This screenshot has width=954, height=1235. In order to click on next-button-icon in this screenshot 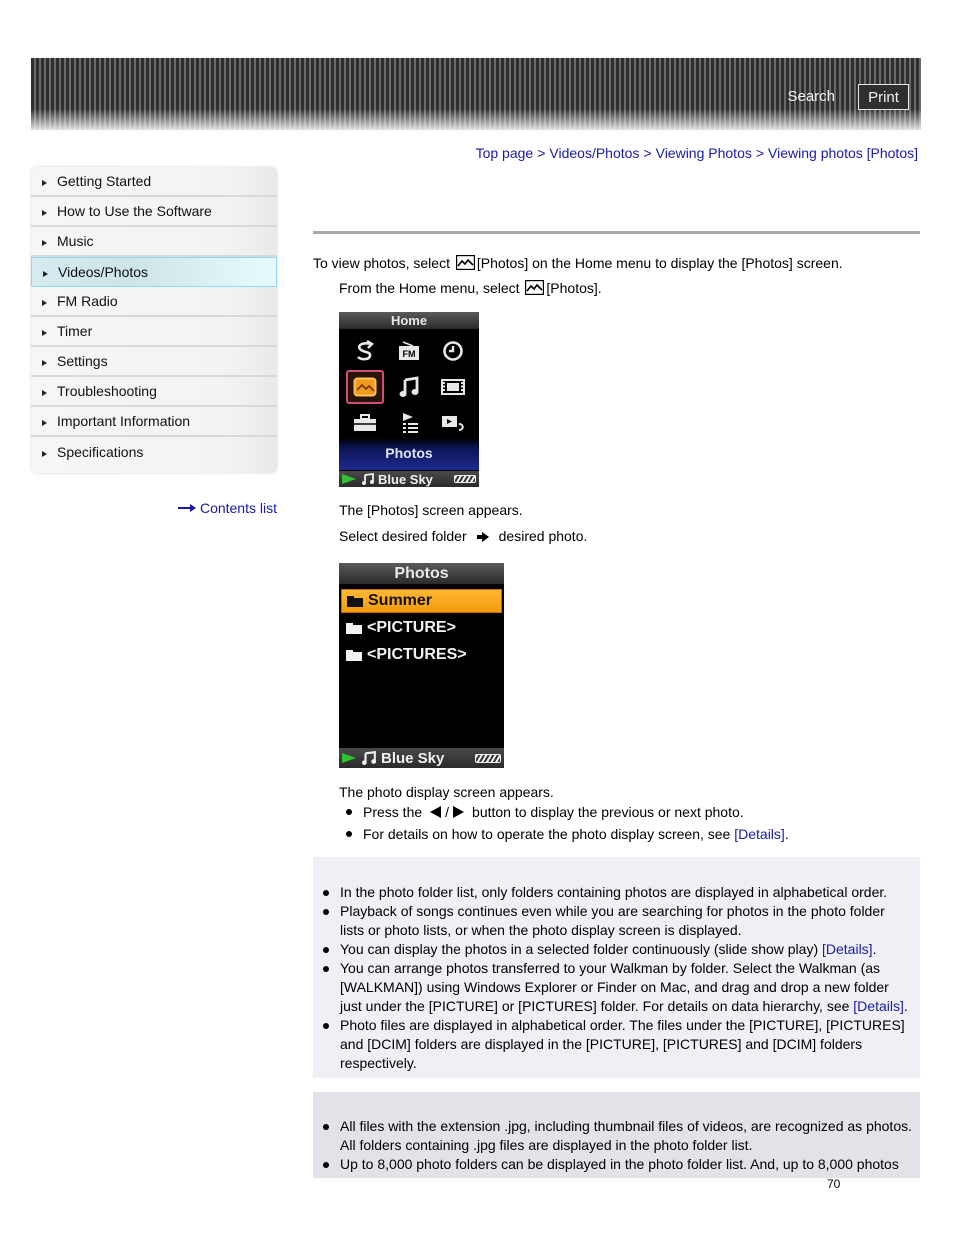, I will do `click(459, 812)`.